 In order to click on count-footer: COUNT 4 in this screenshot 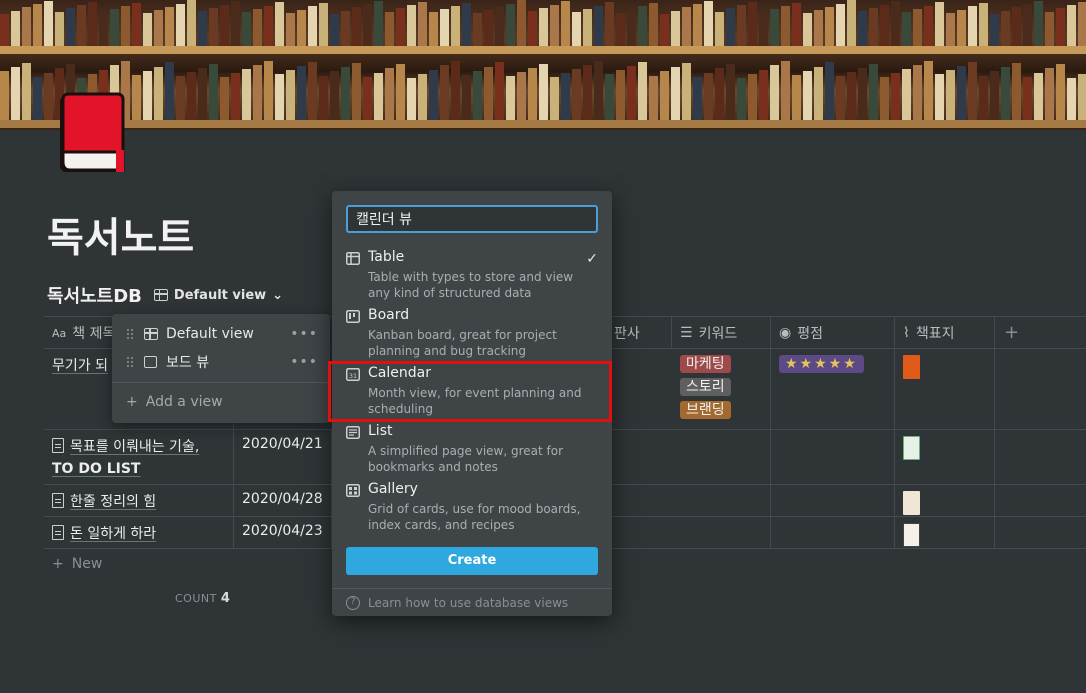, I will do `click(202, 598)`.